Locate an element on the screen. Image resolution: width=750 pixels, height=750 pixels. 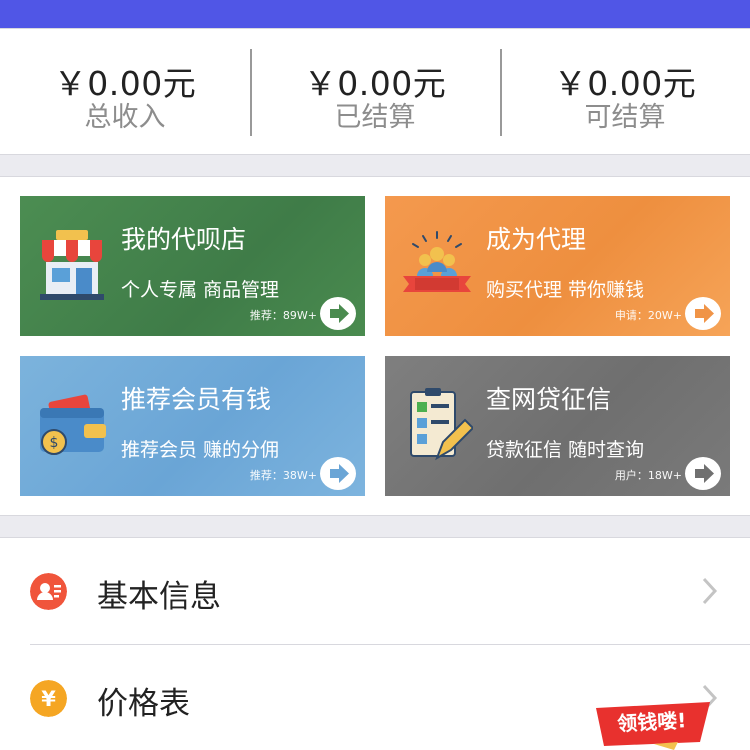
stat-label: 可结算 is located at coordinates (625, 117).